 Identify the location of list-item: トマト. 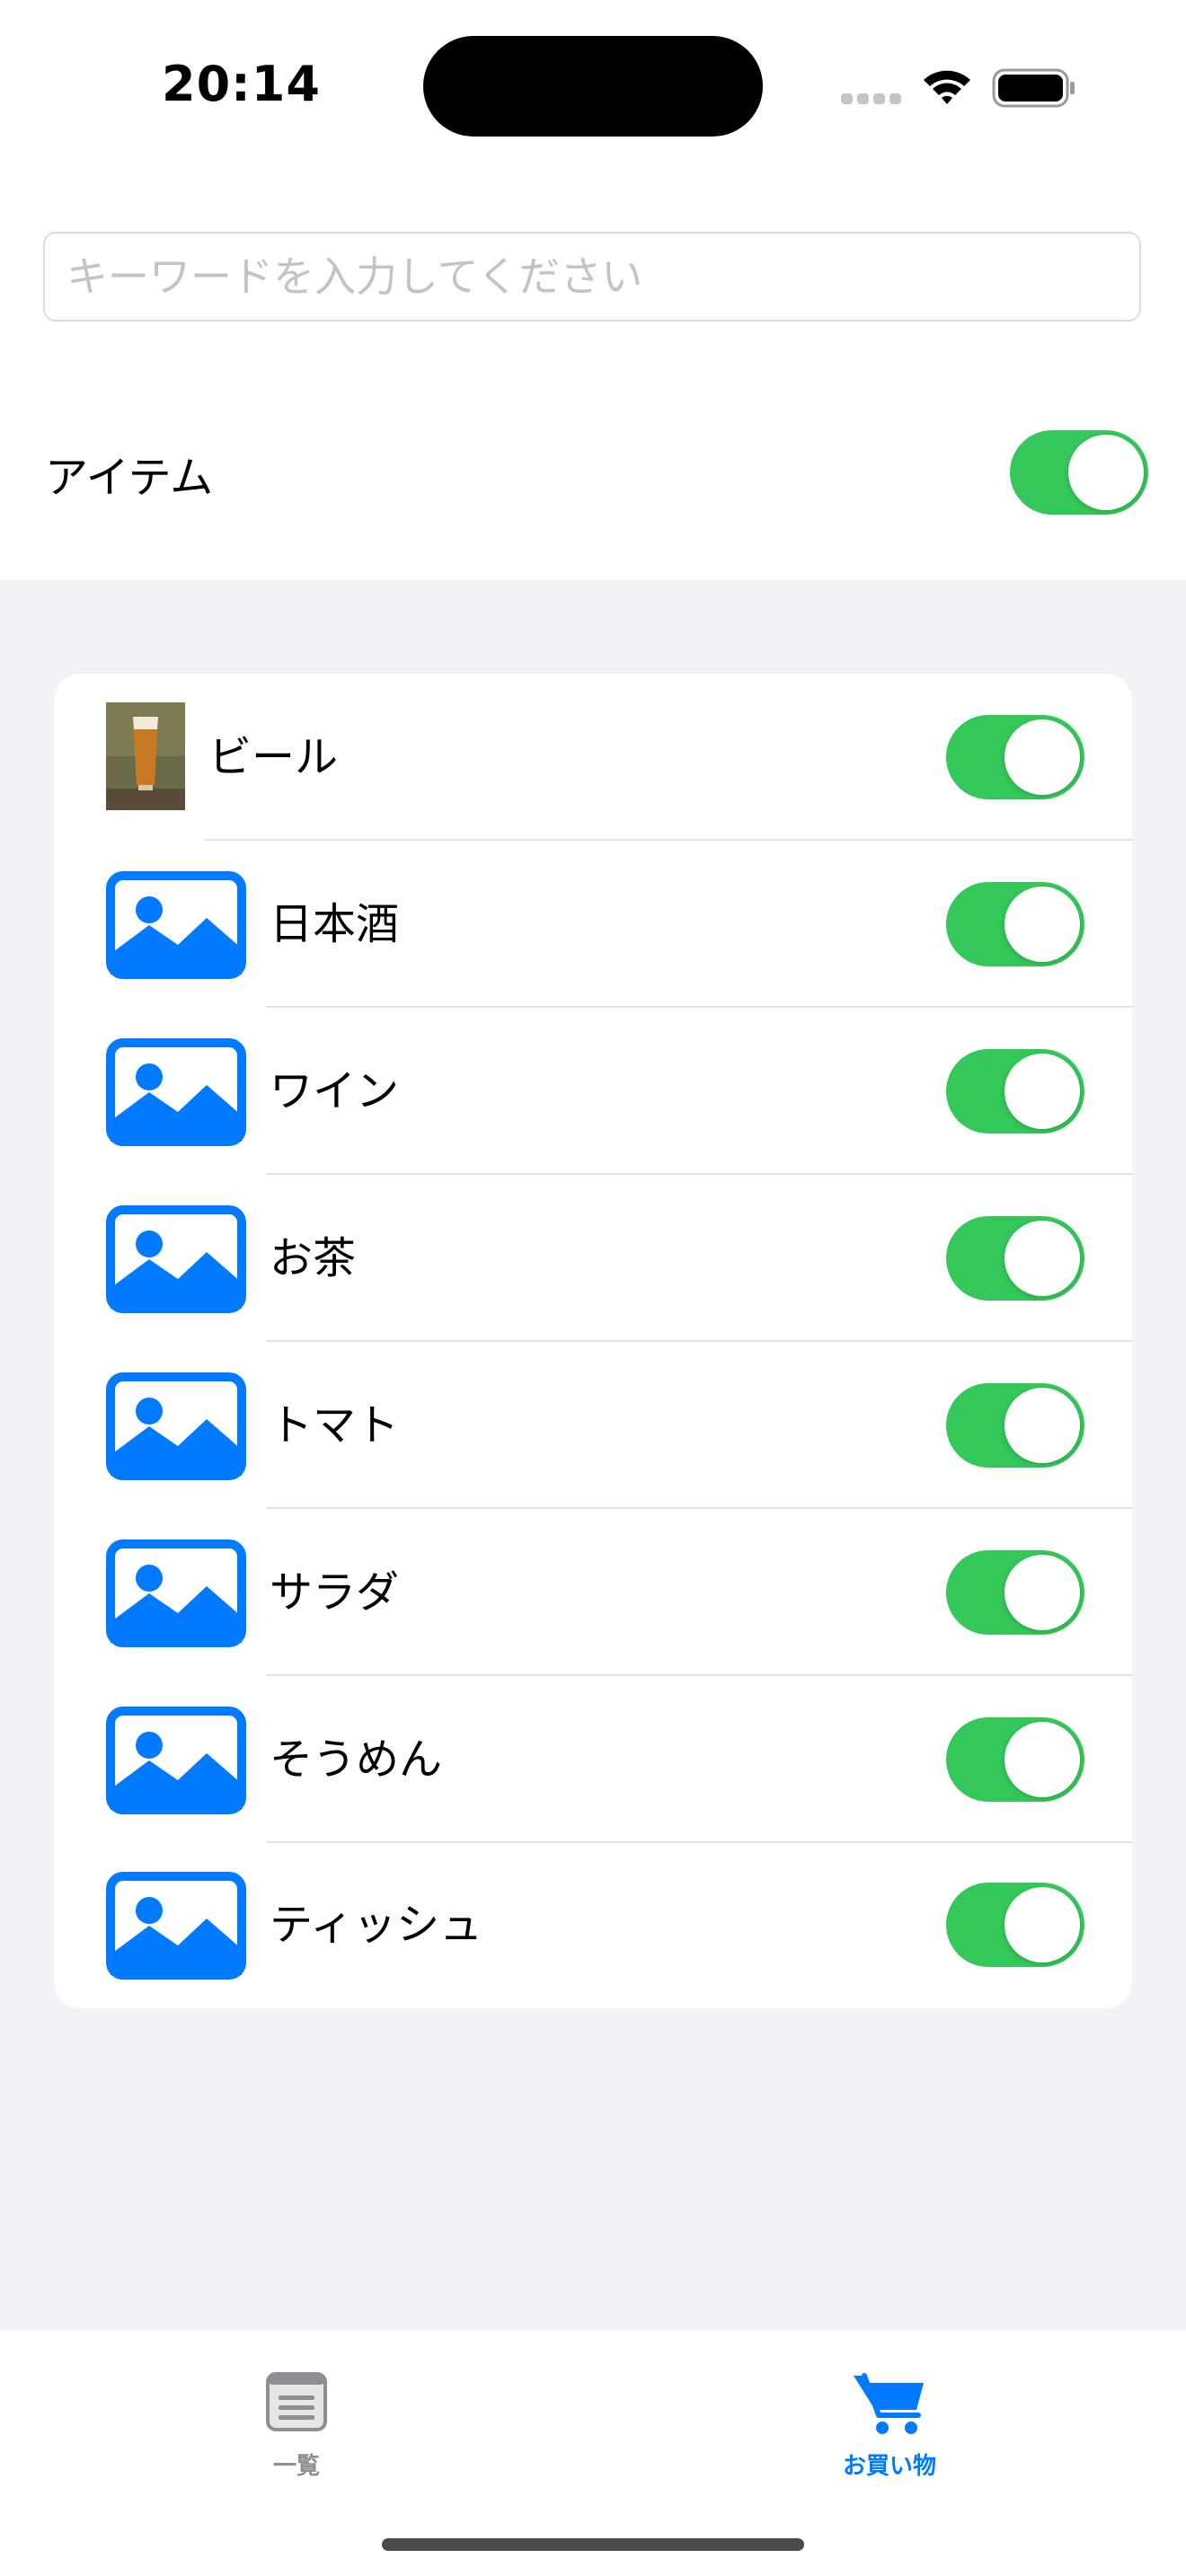
(593, 1425).